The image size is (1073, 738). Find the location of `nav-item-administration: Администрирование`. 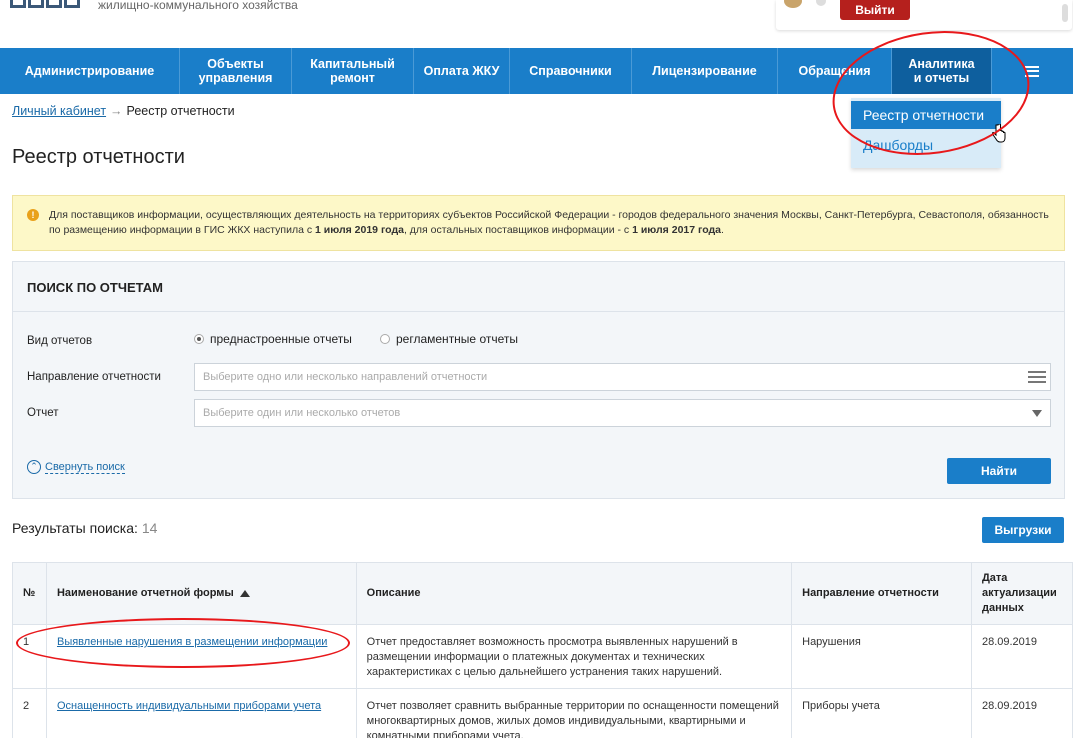

nav-item-administration: Администрирование is located at coordinates (90, 71).